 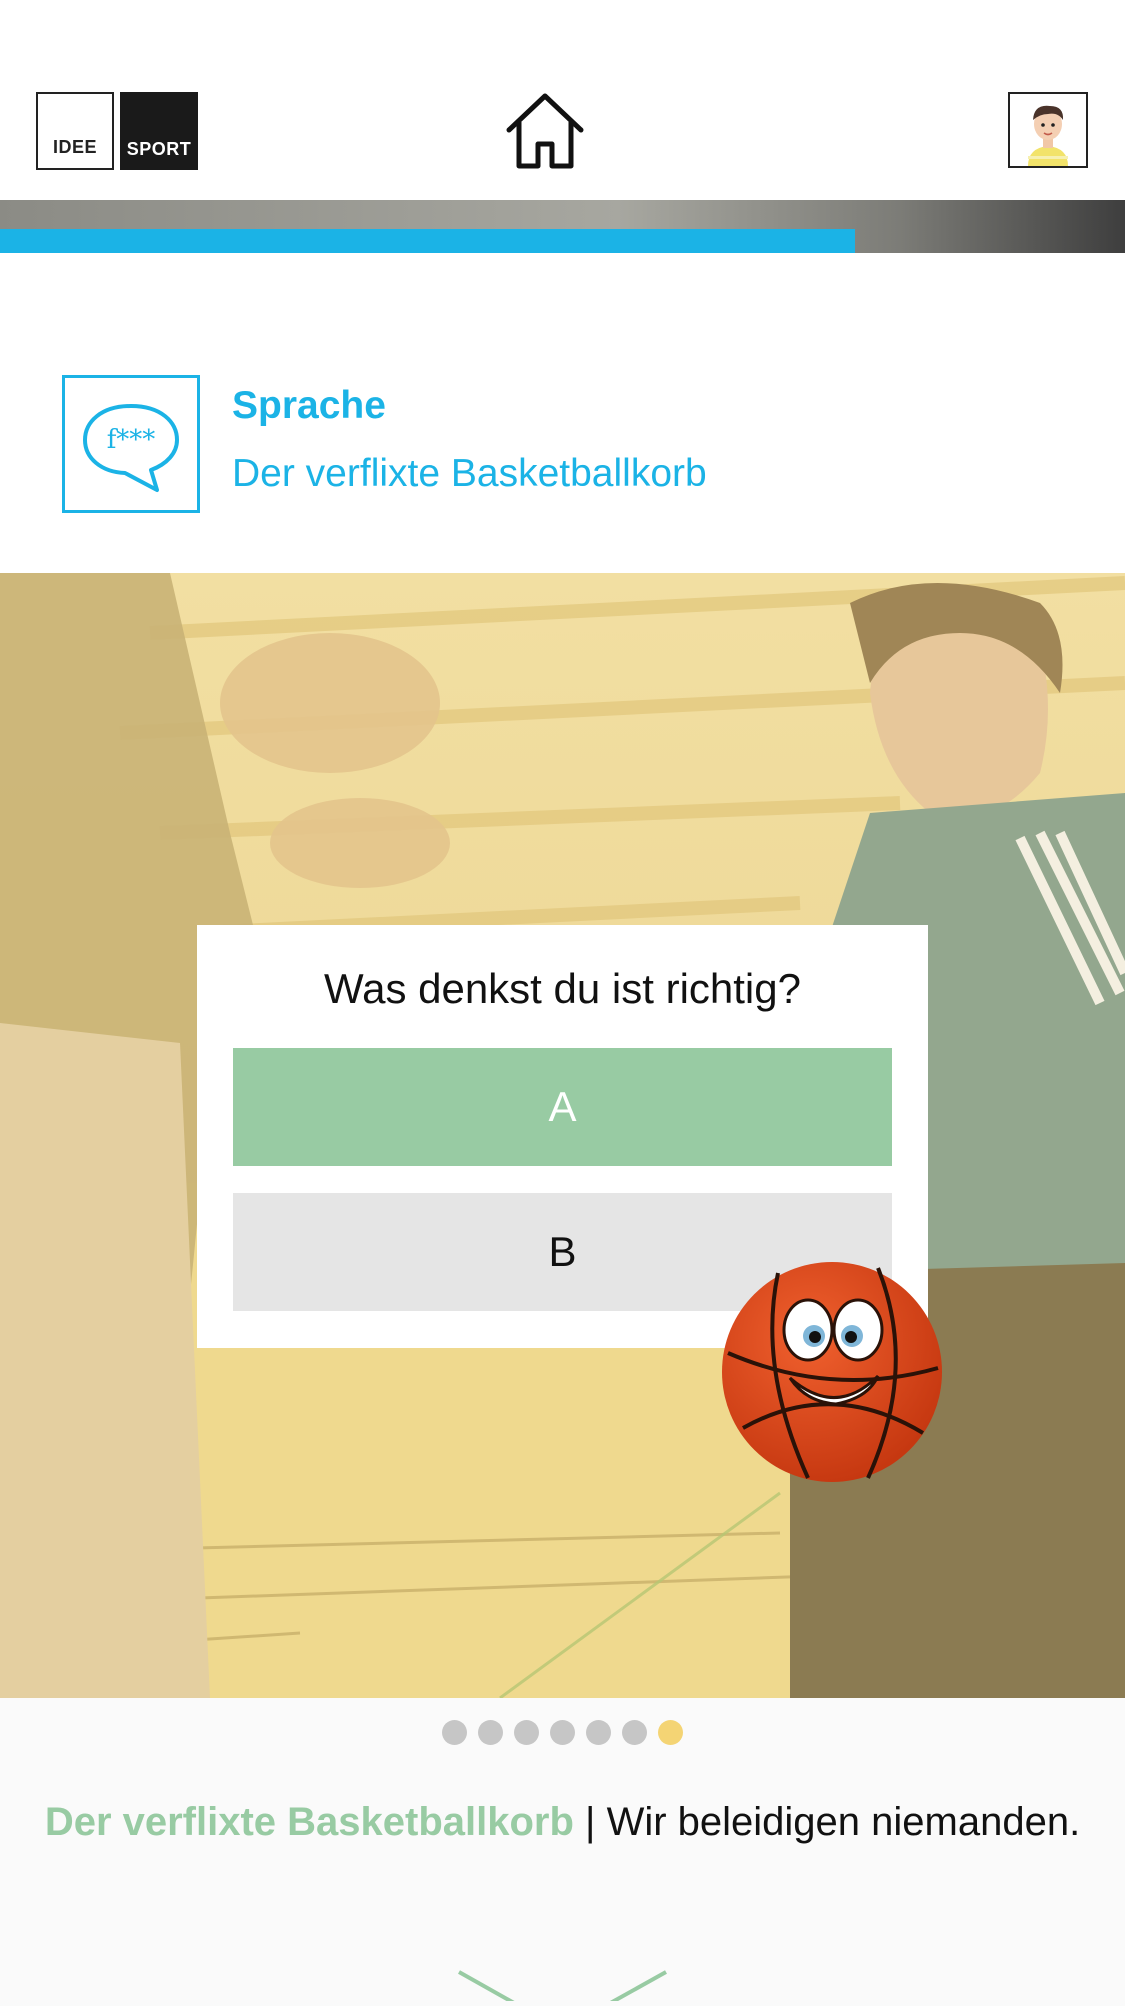 I want to click on avatar-icon, so click(x=1048, y=130).